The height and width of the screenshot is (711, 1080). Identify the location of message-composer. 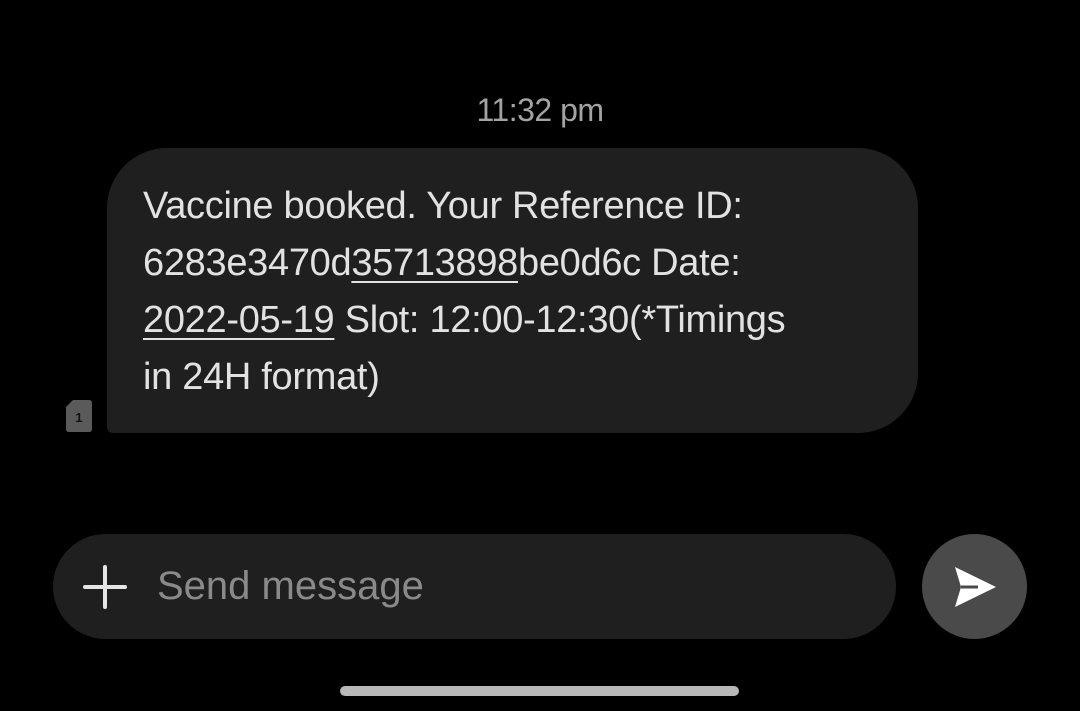
(474, 586).